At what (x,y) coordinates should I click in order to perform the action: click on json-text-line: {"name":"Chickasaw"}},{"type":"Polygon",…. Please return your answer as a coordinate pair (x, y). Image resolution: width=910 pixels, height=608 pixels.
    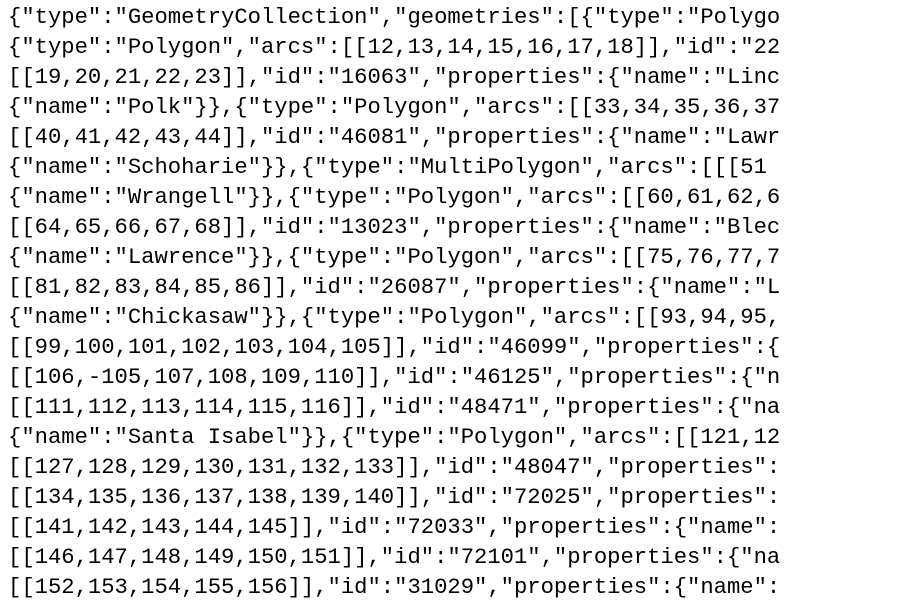
    Looking at the image, I should click on (394, 317).